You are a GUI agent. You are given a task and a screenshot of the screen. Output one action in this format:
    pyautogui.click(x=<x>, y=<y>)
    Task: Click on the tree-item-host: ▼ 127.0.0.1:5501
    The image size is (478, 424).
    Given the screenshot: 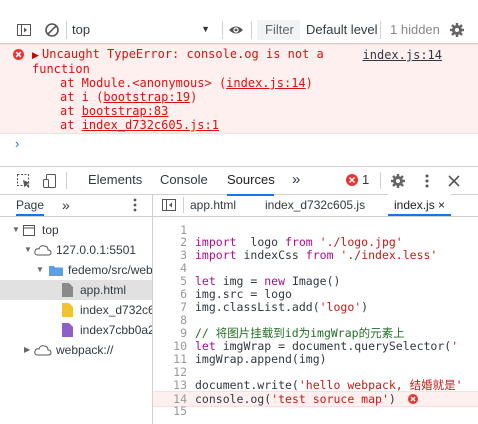 What is the action you would take?
    pyautogui.click(x=76, y=250)
    